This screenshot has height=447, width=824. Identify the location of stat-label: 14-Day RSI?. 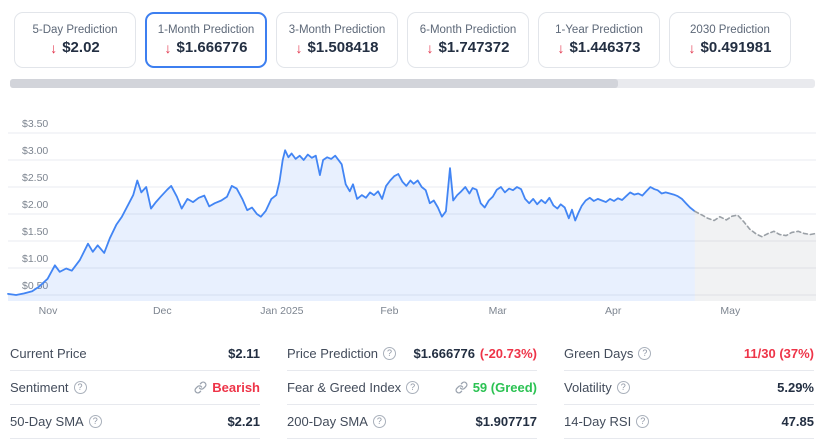
(607, 421).